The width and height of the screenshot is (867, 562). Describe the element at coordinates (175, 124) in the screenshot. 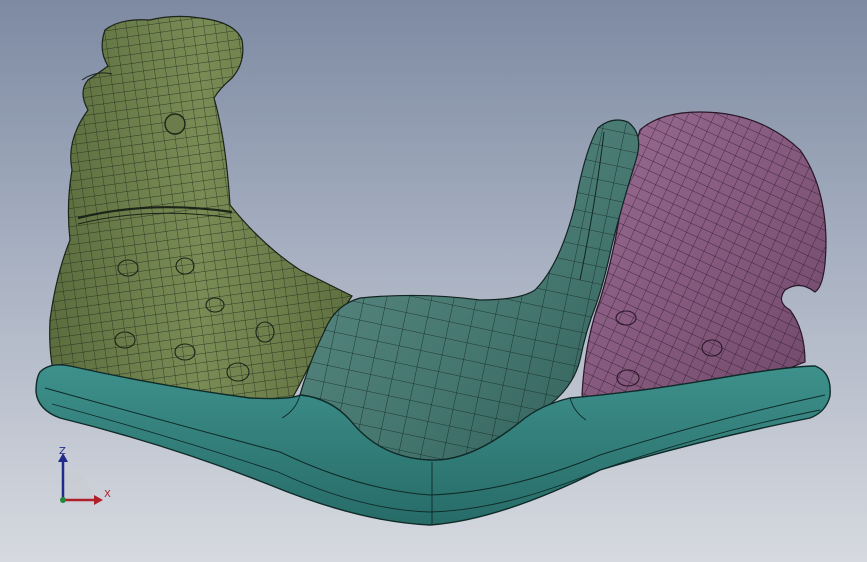

I see `rooster-eye-feature` at that location.